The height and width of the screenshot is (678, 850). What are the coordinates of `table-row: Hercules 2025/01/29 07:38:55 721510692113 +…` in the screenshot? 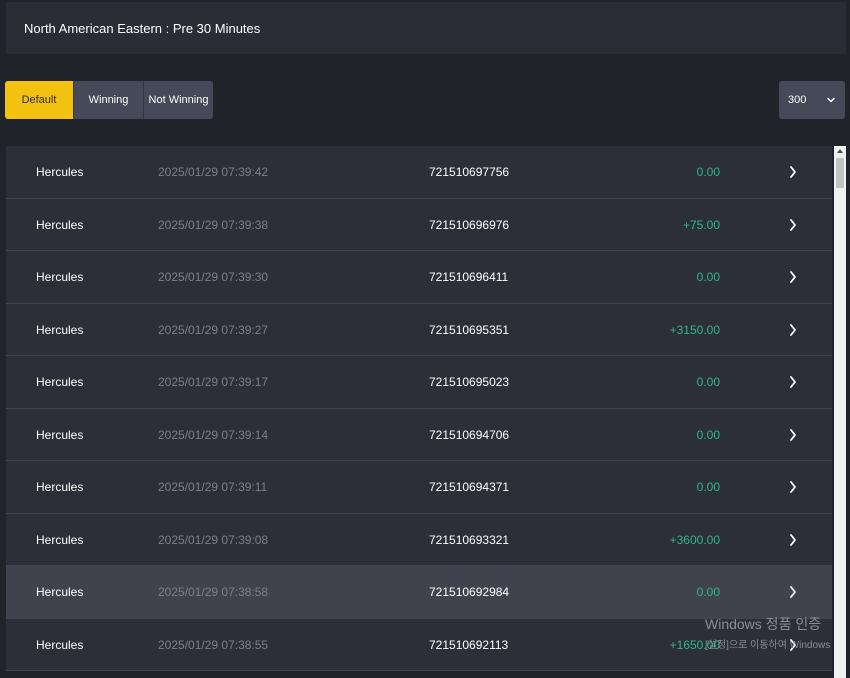 It's located at (419, 644).